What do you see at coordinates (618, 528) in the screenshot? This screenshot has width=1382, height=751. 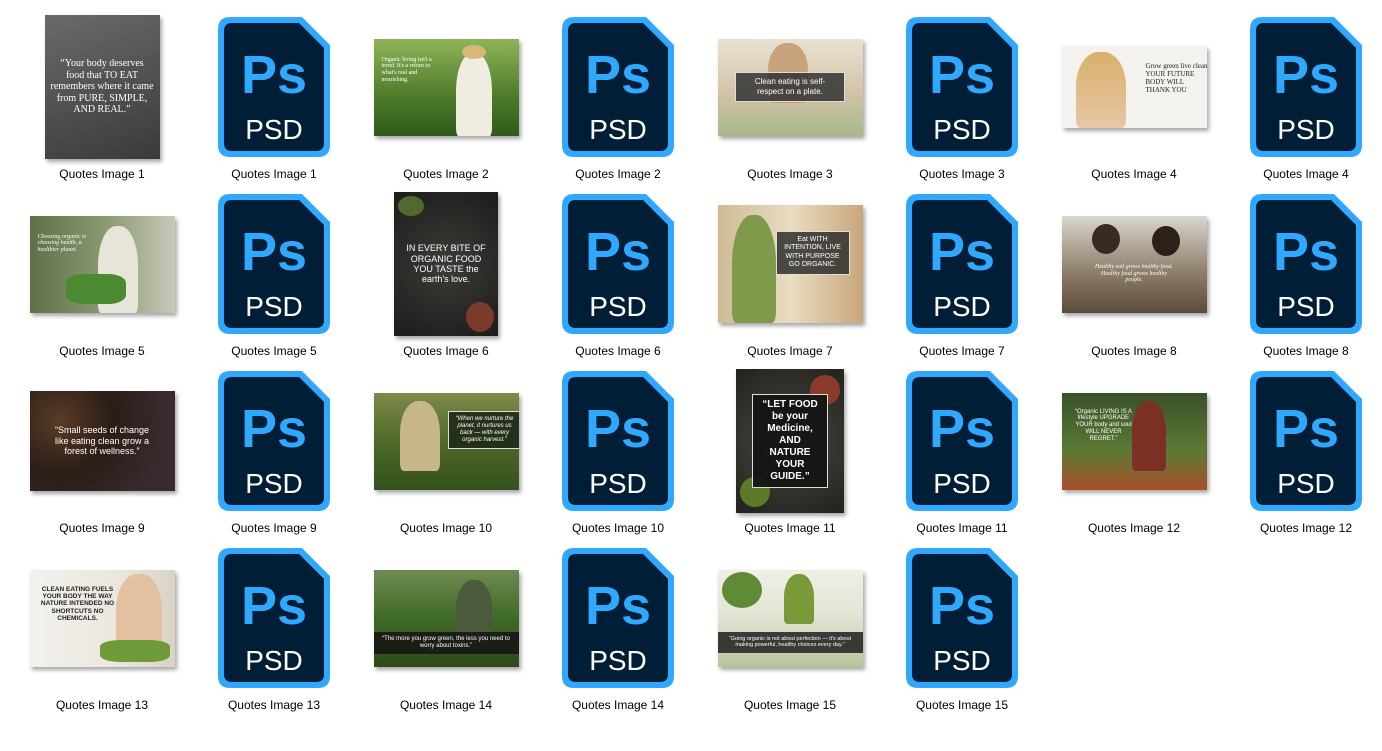 I see `file-name: Quotes Image 10` at bounding box center [618, 528].